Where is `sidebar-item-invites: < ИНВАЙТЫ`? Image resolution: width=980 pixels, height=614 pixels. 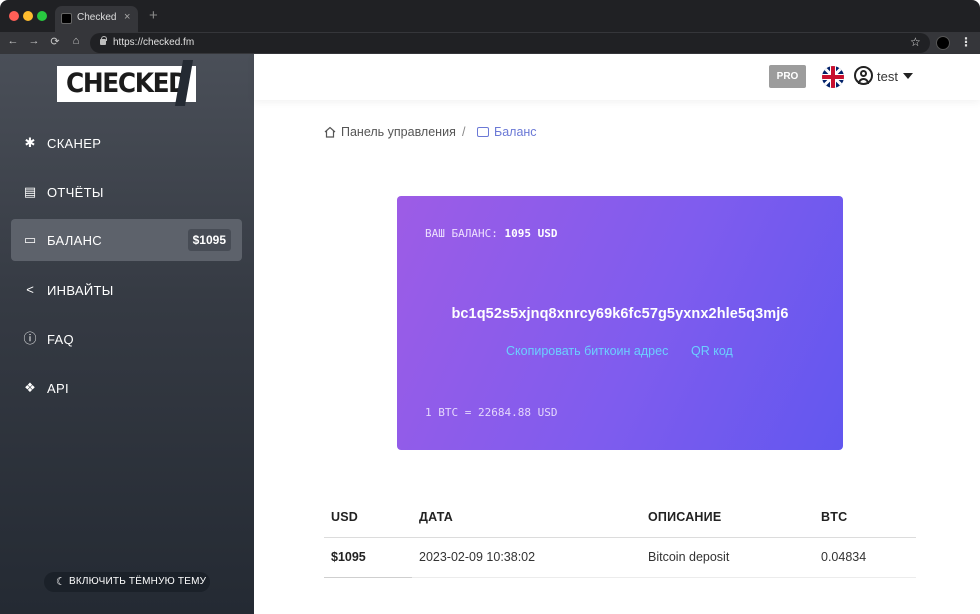
sidebar-item-invites: < ИНВАЙТЫ is located at coordinates (126, 290).